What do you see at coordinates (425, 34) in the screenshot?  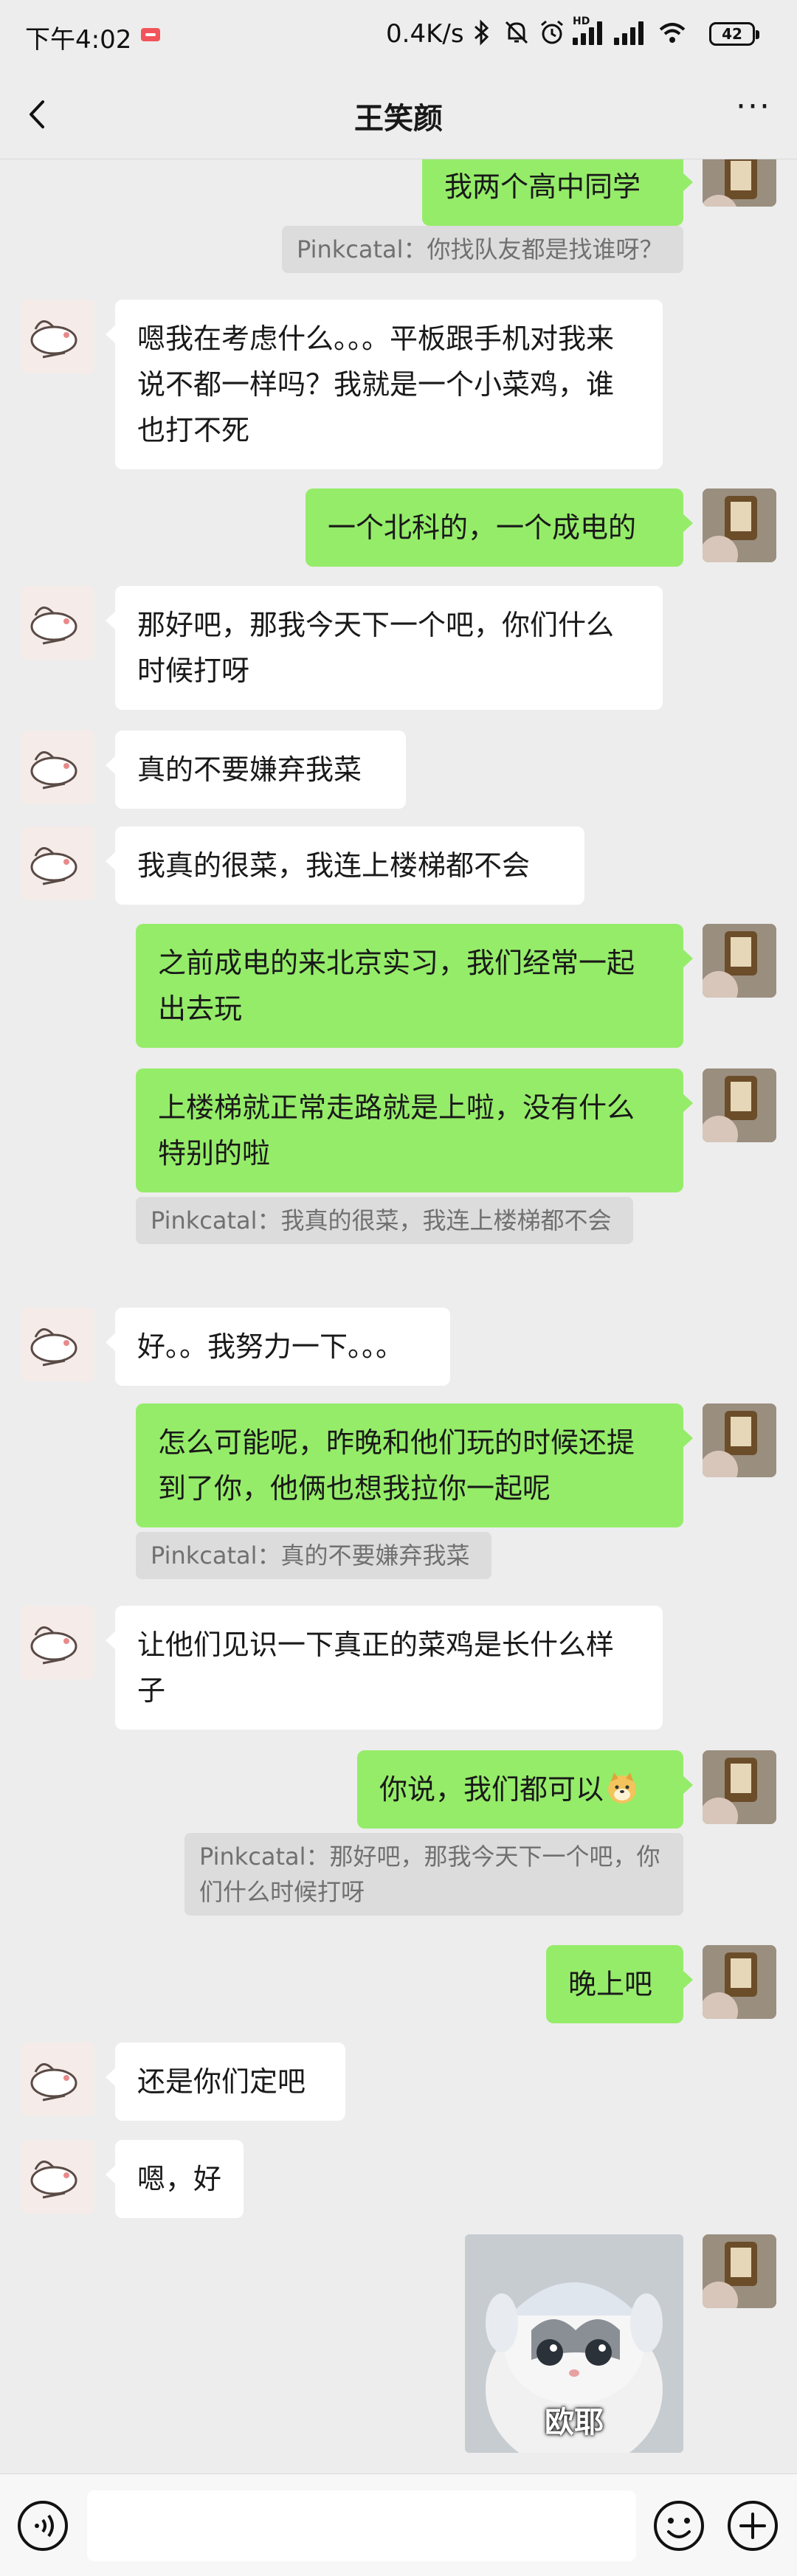 I see `network-speed: 0.4K/s` at bounding box center [425, 34].